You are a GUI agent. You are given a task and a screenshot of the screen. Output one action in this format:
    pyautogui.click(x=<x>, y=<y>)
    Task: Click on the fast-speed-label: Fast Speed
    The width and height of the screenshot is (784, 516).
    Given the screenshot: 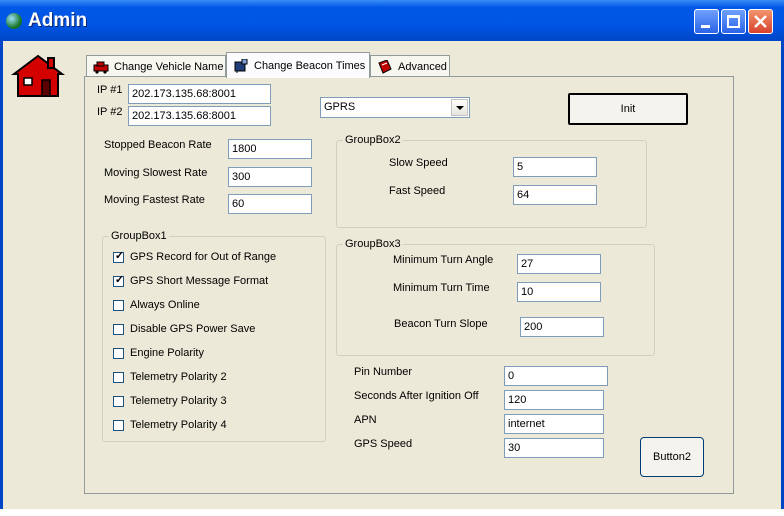 What is the action you would take?
    pyautogui.click(x=417, y=191)
    